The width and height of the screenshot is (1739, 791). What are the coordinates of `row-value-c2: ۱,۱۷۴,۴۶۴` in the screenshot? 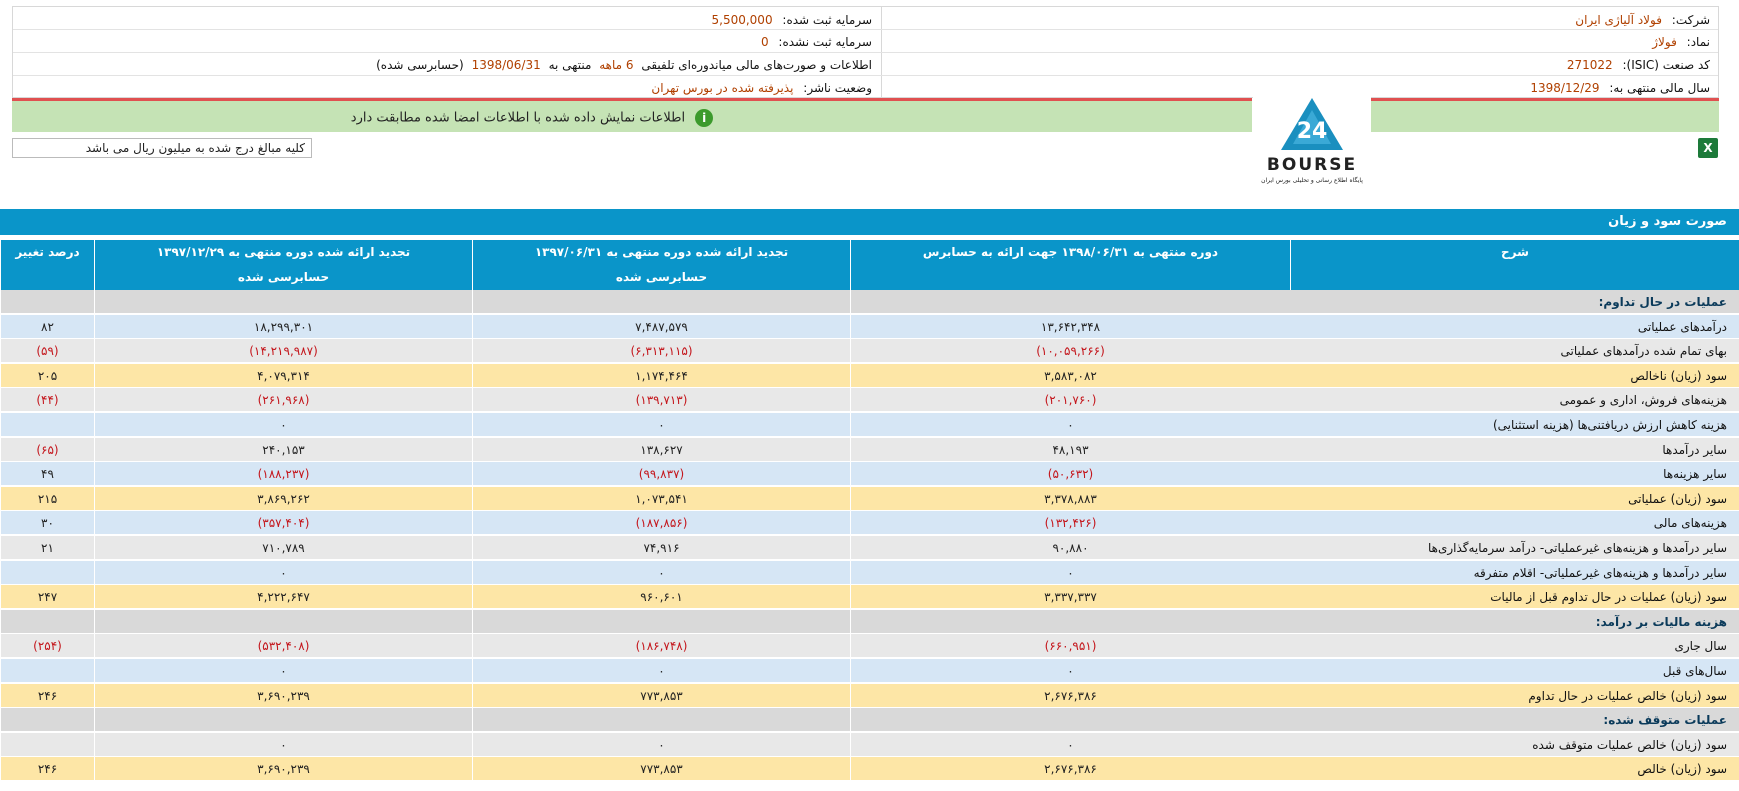 It's located at (661, 375).